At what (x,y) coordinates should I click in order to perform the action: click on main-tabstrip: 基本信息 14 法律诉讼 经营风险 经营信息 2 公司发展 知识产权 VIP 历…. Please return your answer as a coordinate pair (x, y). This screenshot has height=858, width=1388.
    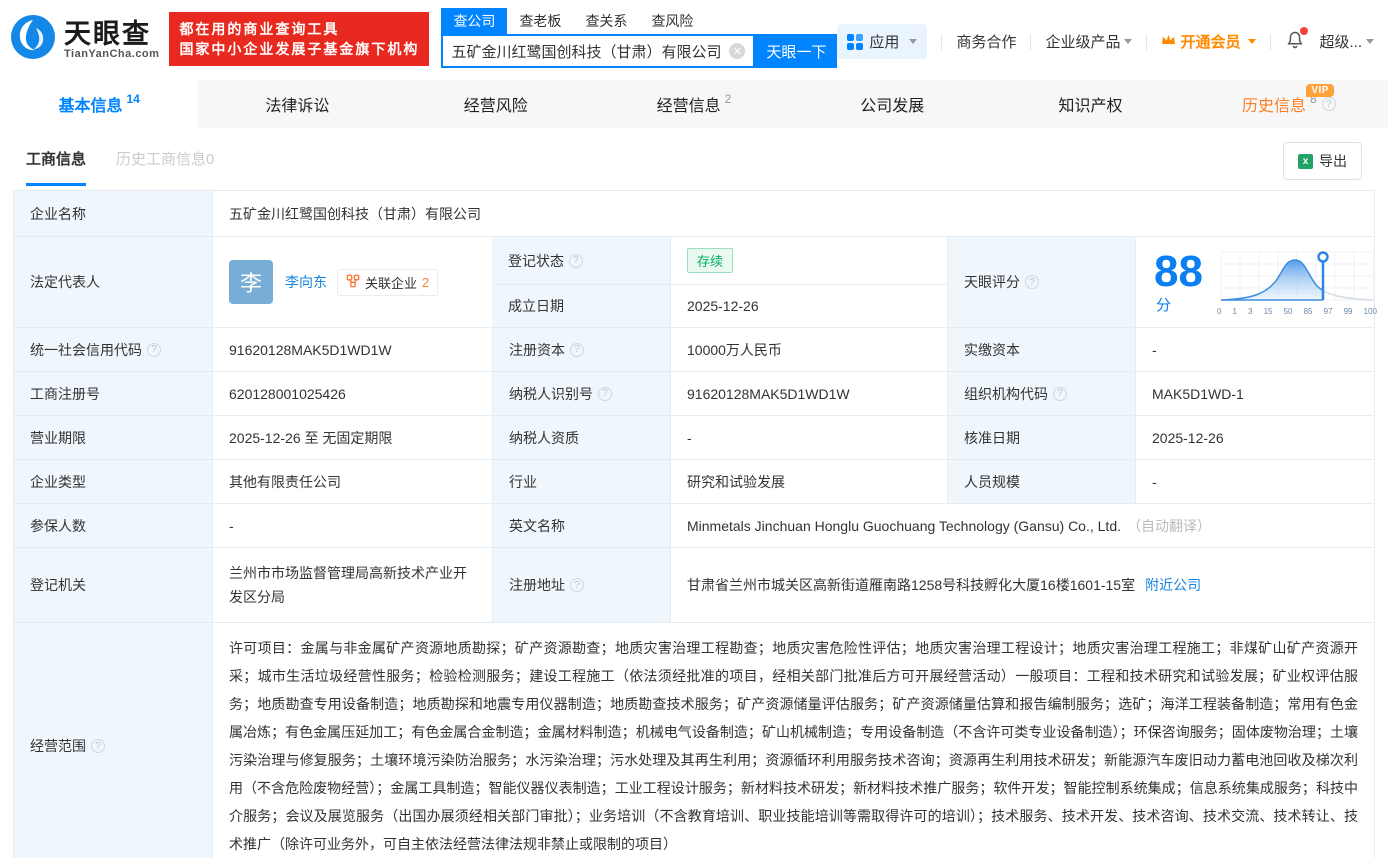
    Looking at the image, I should click on (694, 104).